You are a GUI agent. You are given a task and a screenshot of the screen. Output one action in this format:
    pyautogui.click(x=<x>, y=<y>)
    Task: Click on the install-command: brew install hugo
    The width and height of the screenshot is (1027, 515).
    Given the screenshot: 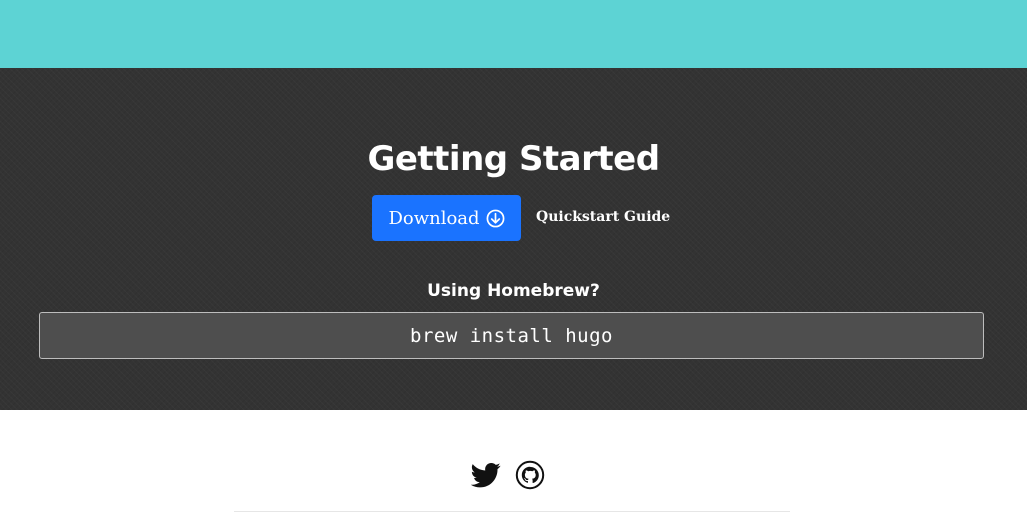 What is the action you would take?
    pyautogui.click(x=511, y=336)
    